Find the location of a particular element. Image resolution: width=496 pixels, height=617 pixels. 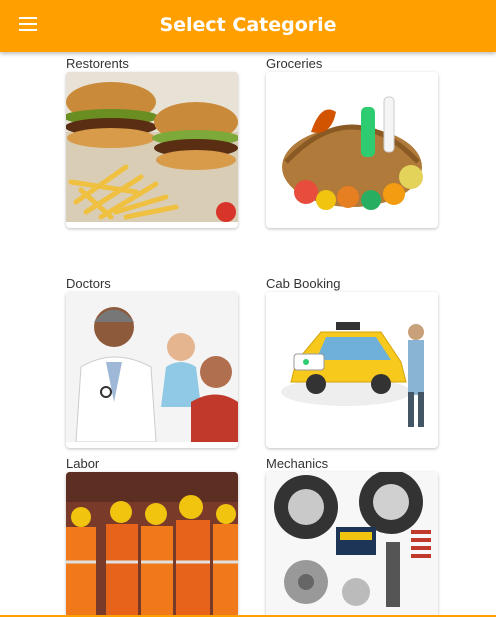

category-label: Doctors is located at coordinates (88, 283).